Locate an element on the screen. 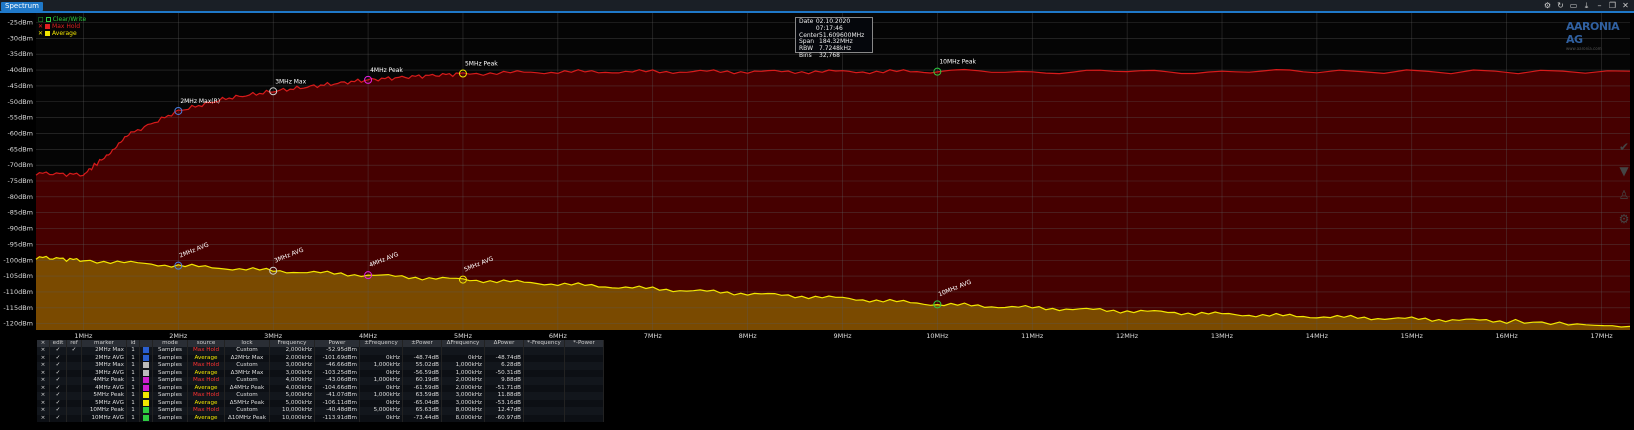 Image resolution: width=1634 pixels, height=430 pixels. person-icon: ♙ is located at coordinates (1624, 195).